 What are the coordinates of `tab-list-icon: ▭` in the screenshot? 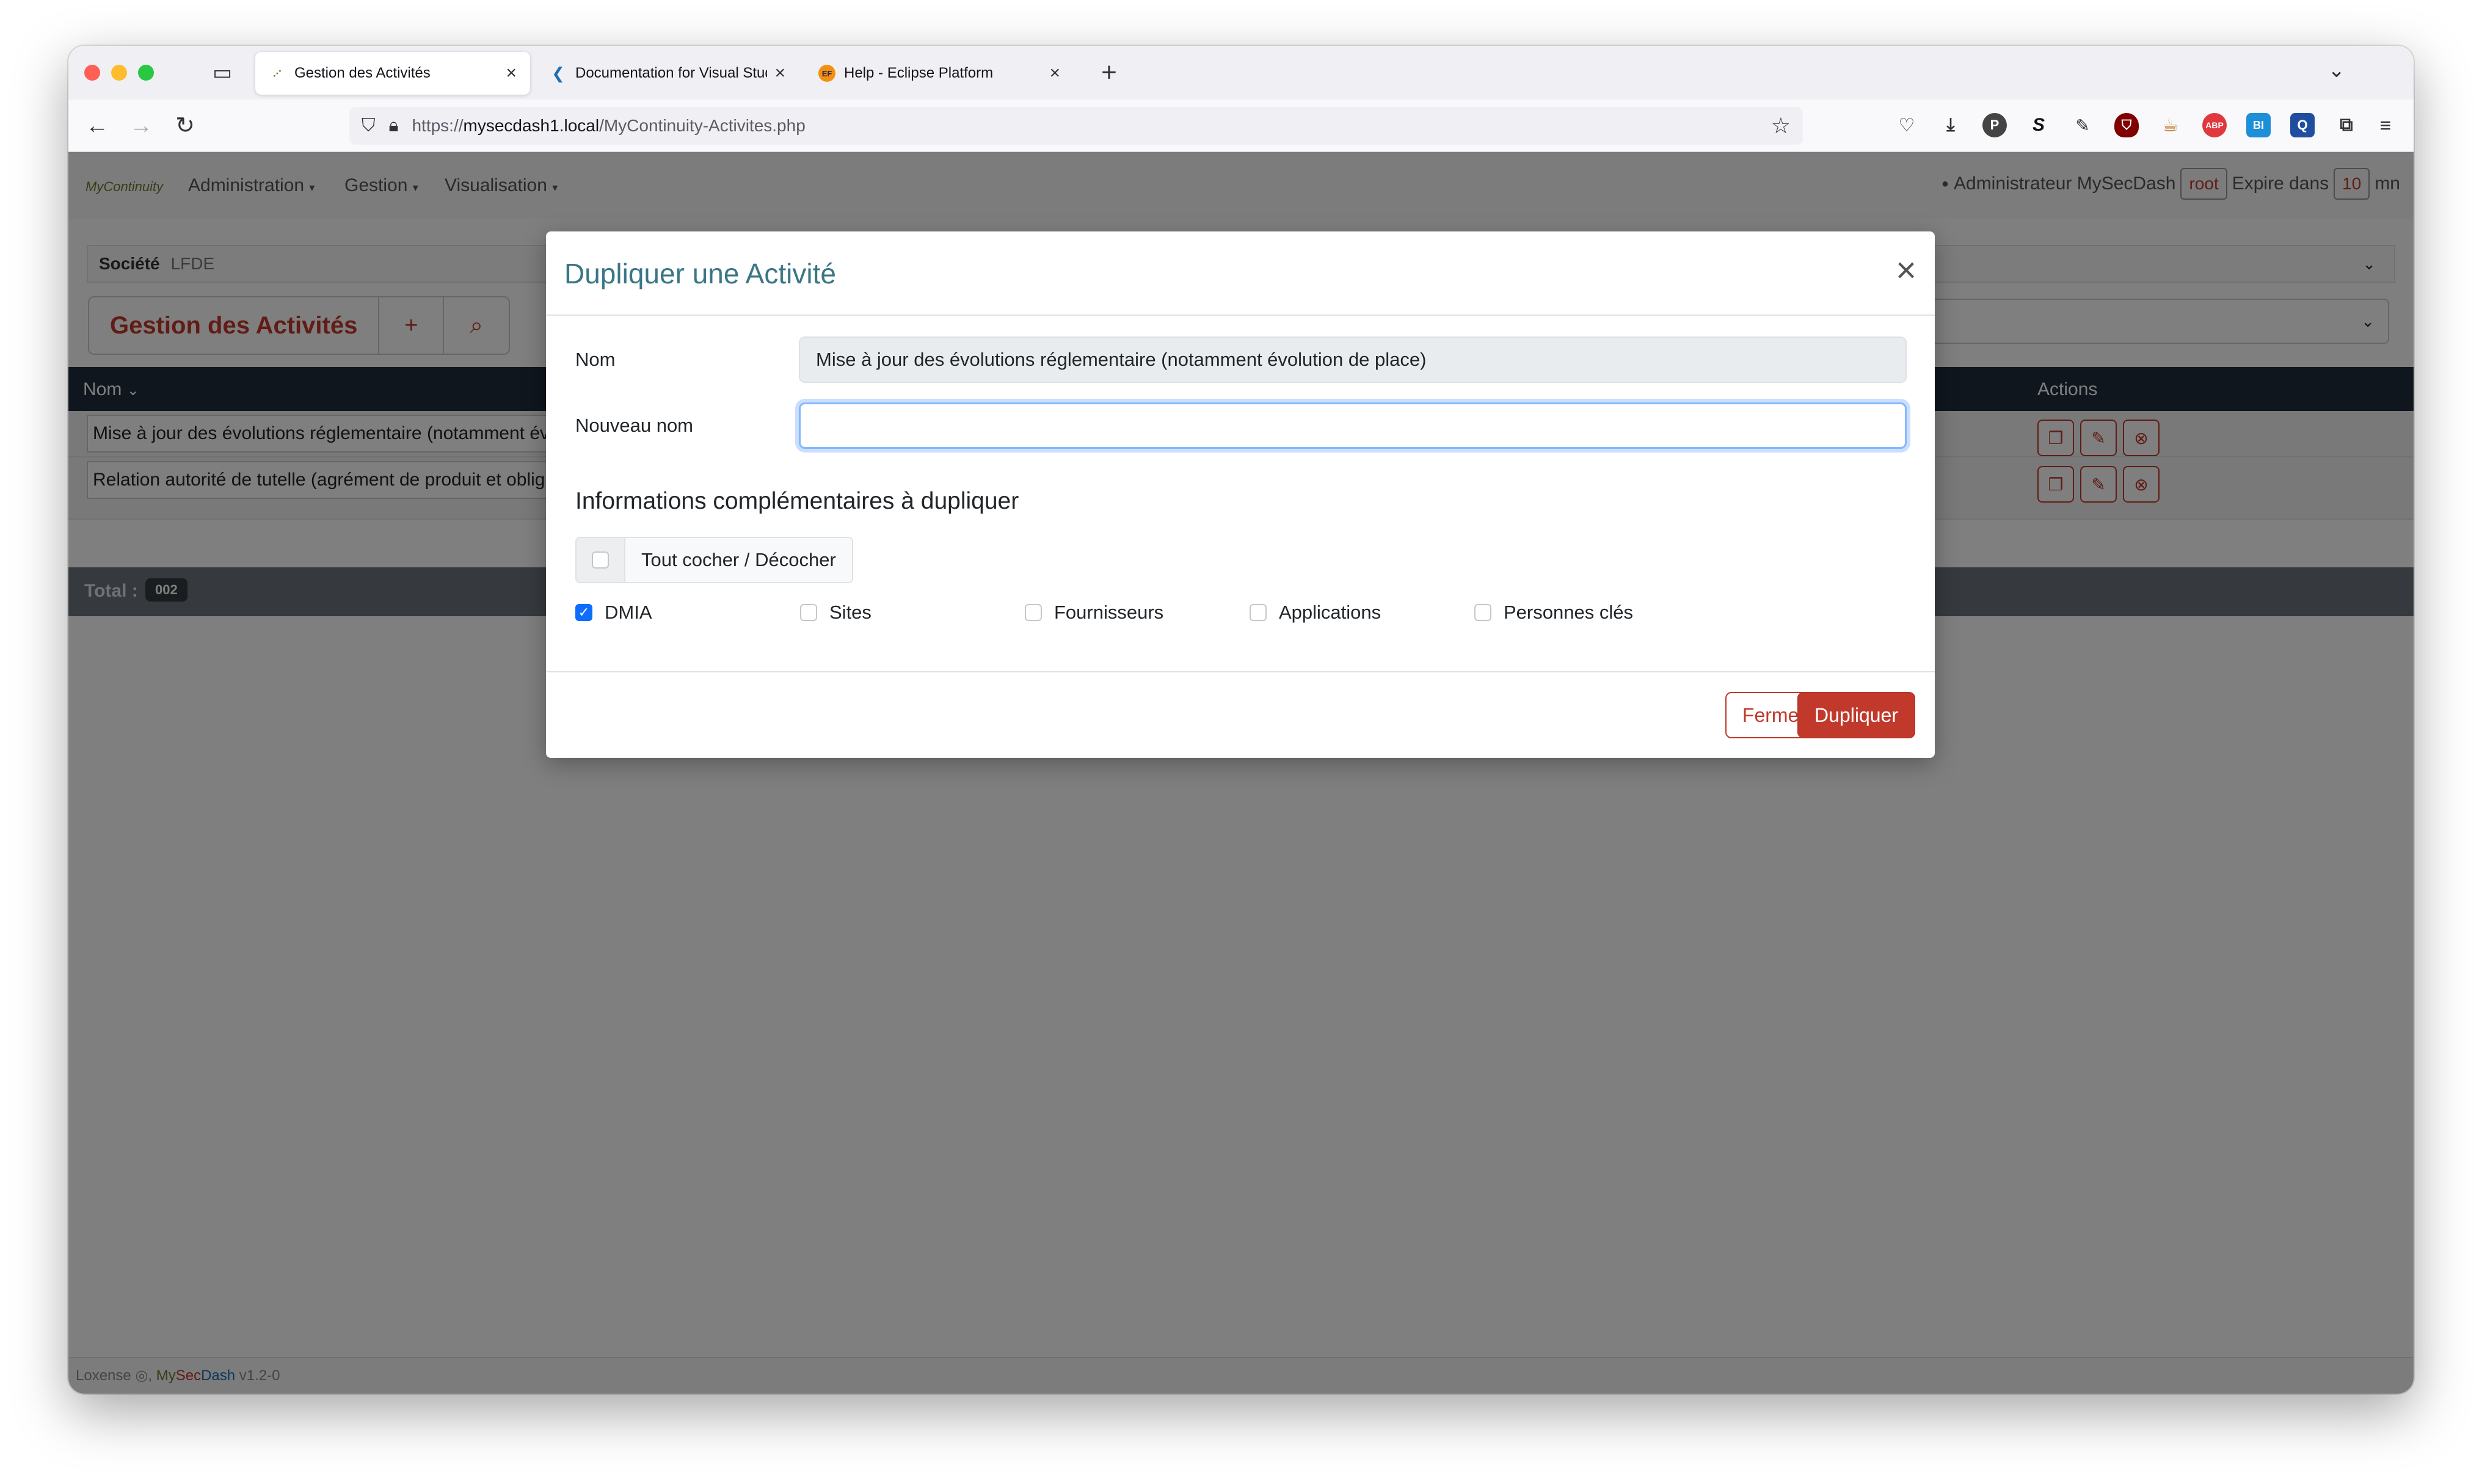 It's located at (223, 72).